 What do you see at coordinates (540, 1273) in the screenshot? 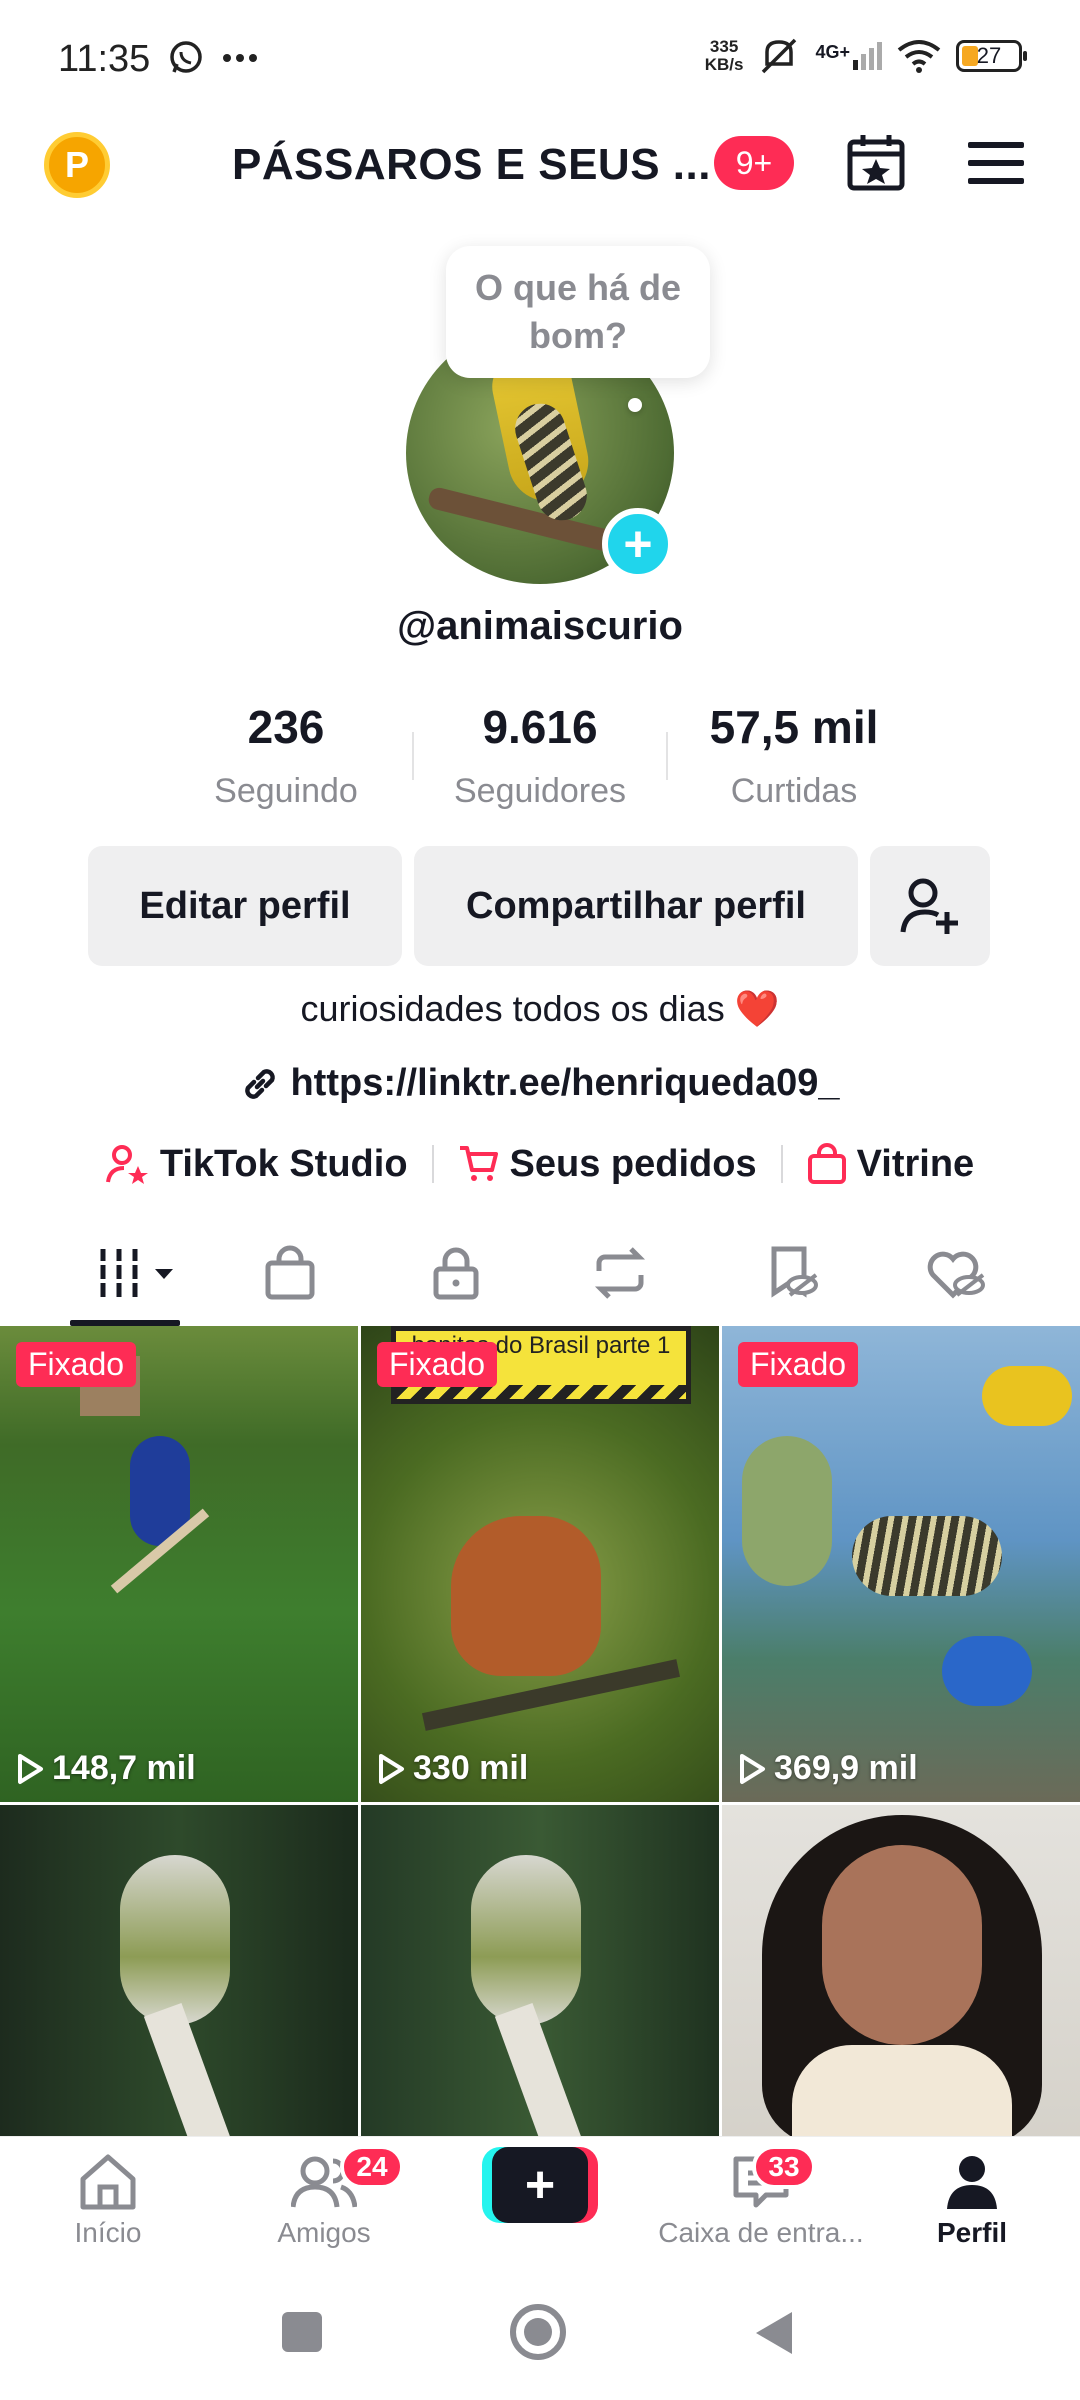
I see `profile-tabs` at bounding box center [540, 1273].